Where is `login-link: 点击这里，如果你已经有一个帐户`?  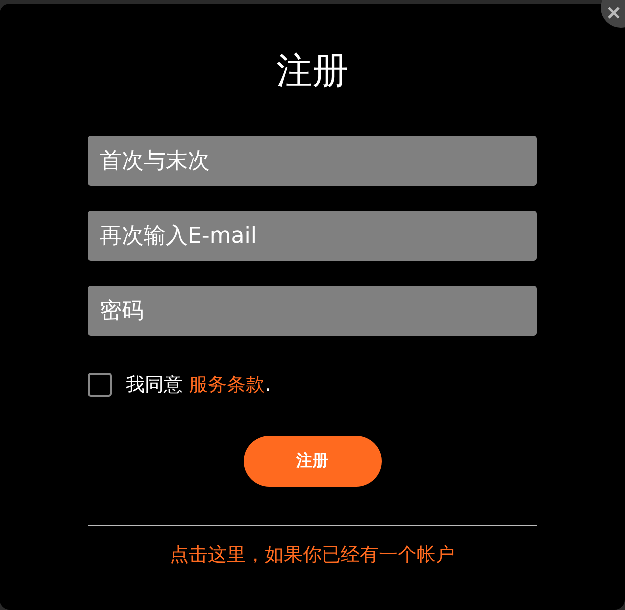
login-link: 点击这里，如果你已经有一个帐户 is located at coordinates (312, 555).